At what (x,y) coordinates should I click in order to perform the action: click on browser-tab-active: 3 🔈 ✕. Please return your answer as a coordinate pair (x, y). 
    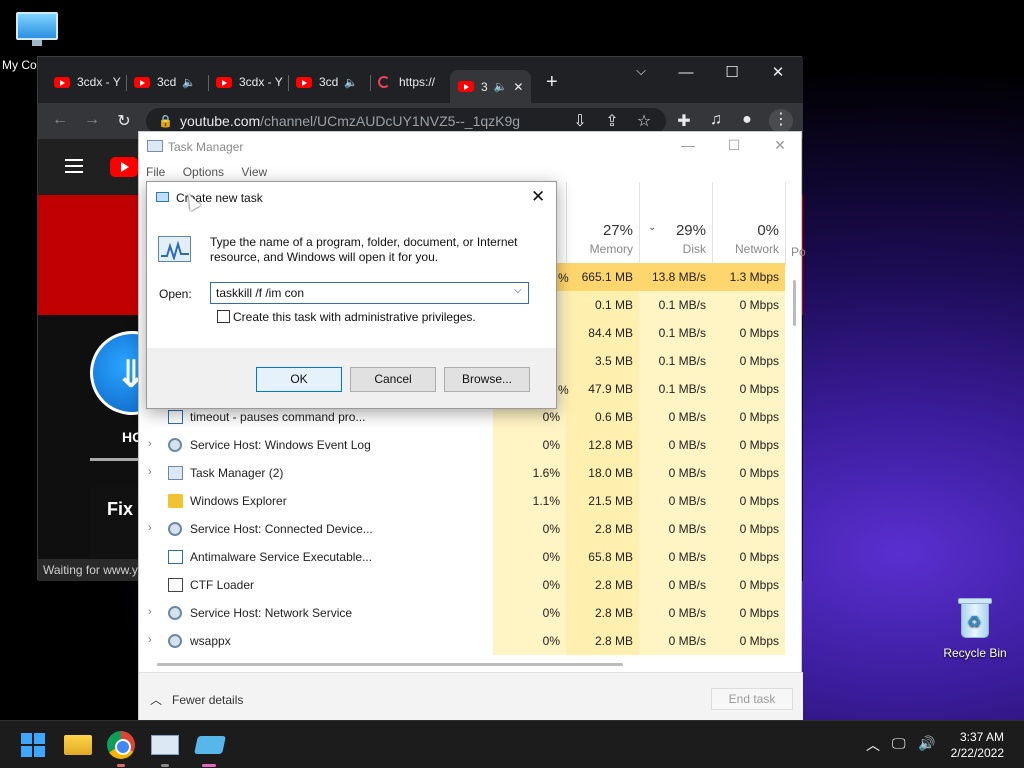
    Looking at the image, I should click on (491, 86).